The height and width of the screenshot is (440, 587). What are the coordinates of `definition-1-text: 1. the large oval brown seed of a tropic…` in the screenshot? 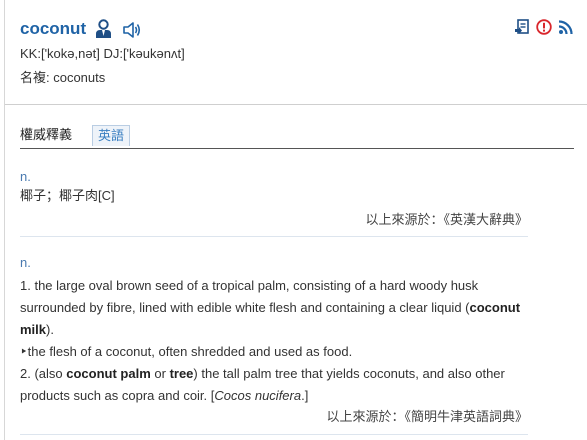 It's located at (249, 296).